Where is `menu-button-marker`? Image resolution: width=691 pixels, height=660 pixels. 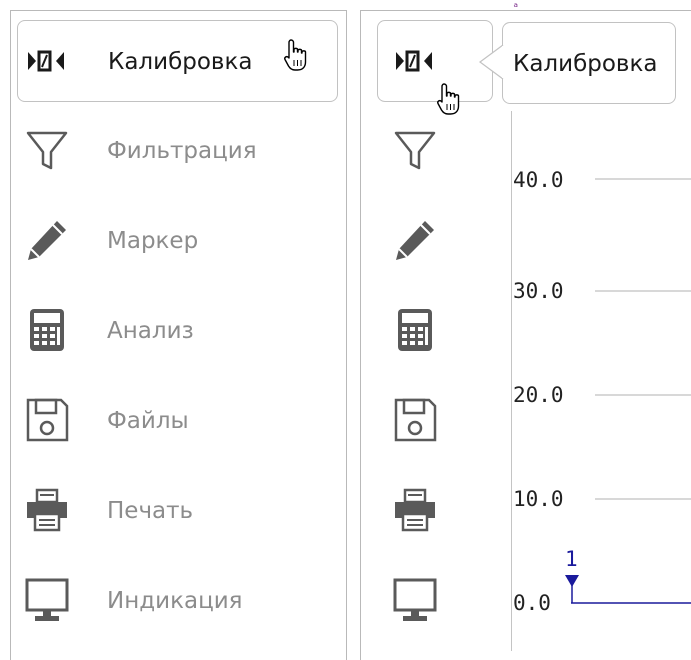 menu-button-marker is located at coordinates (436, 241).